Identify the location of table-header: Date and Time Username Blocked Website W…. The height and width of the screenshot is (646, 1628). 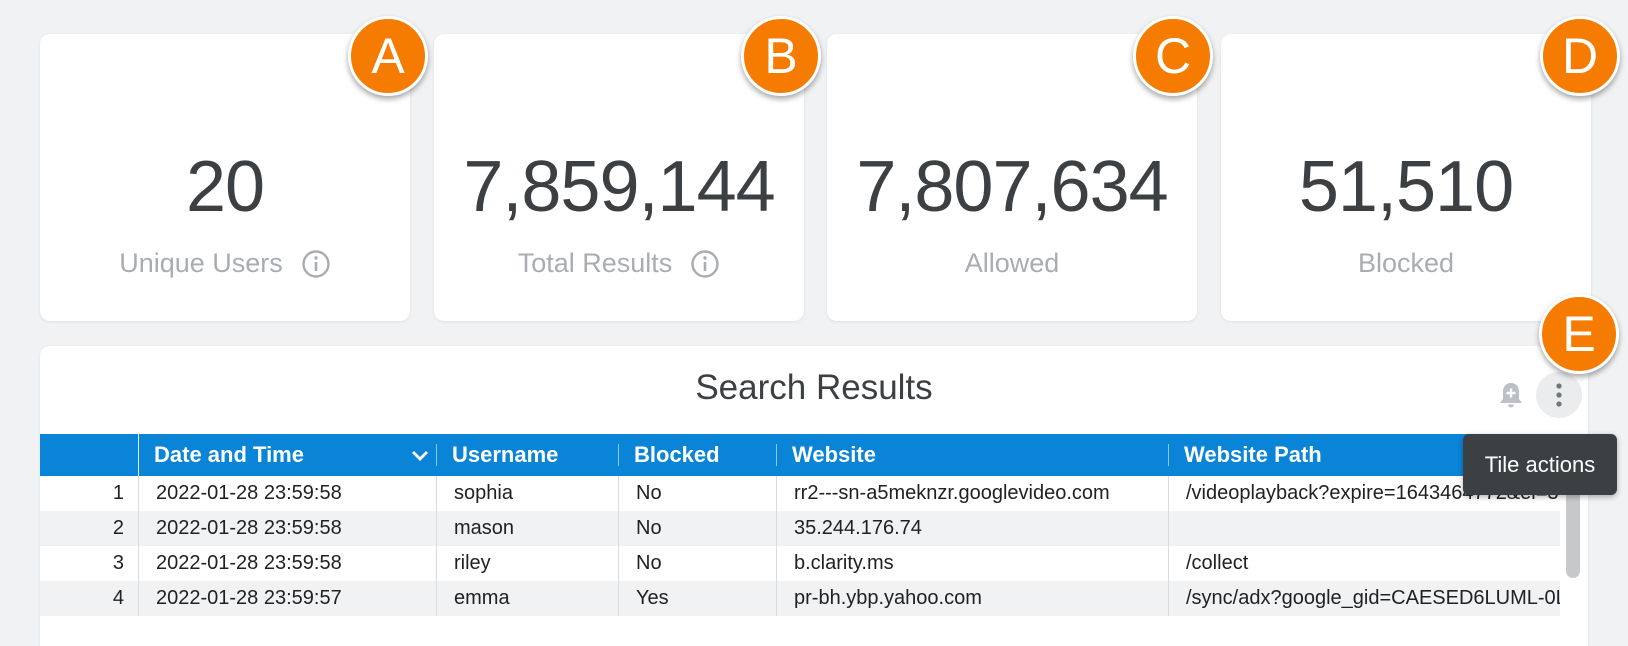
(814, 455).